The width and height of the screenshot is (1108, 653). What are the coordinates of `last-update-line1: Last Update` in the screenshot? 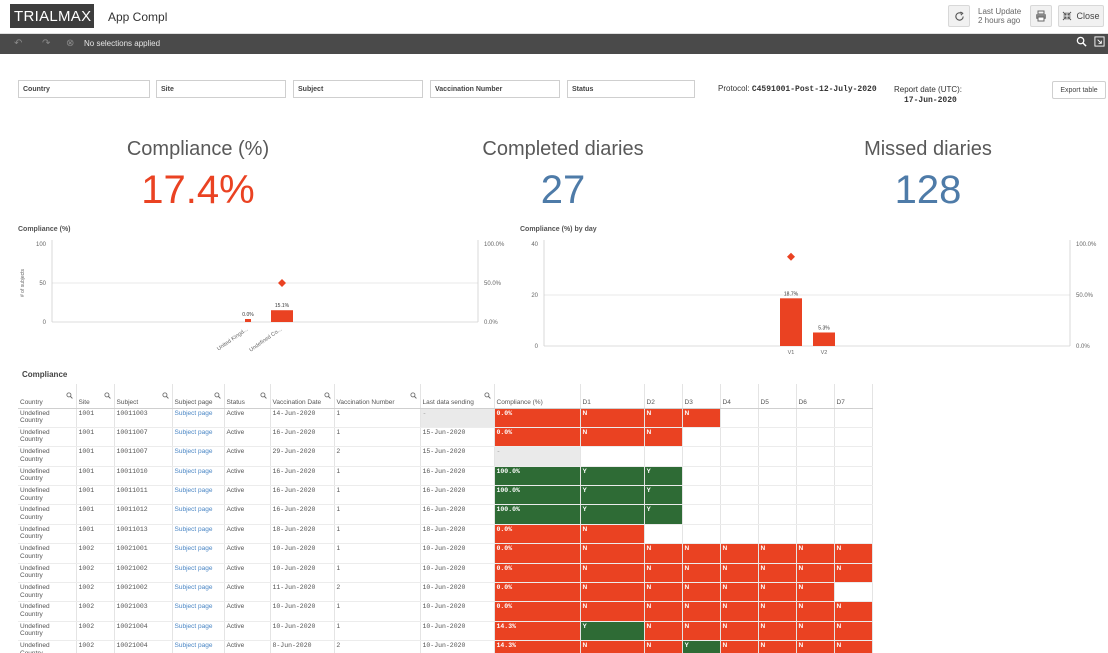 It's located at (1000, 11).